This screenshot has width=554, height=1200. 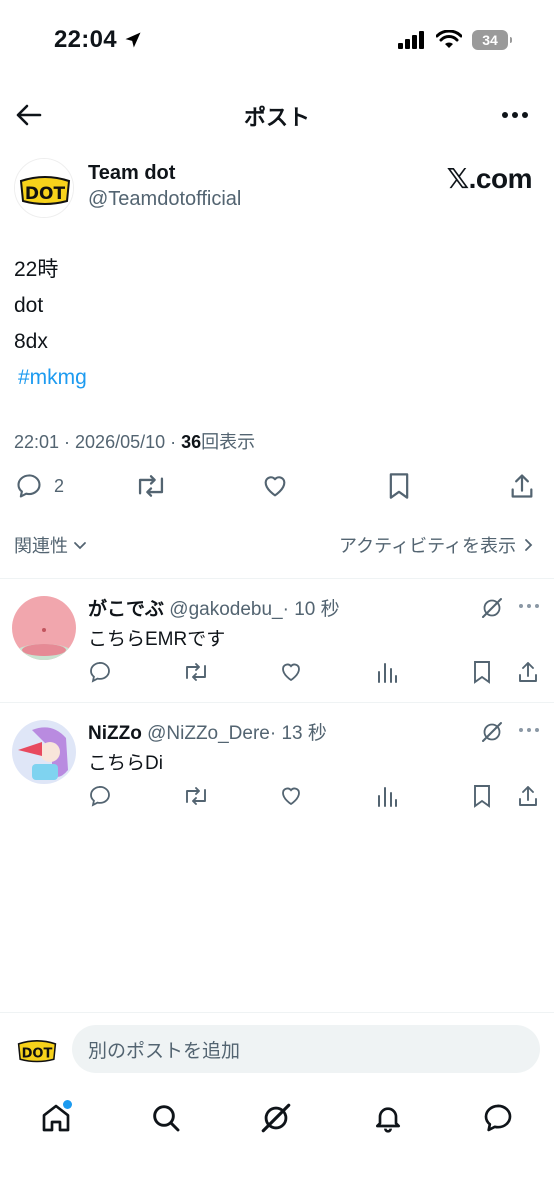 I want to click on status-time-group: 22:04, so click(x=98, y=40).